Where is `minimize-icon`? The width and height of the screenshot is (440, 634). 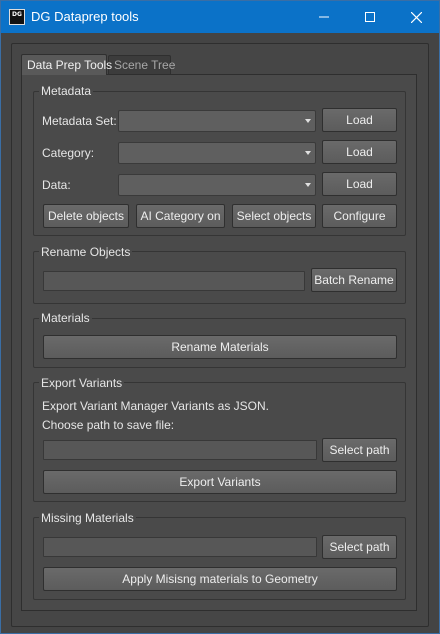 minimize-icon is located at coordinates (324, 17).